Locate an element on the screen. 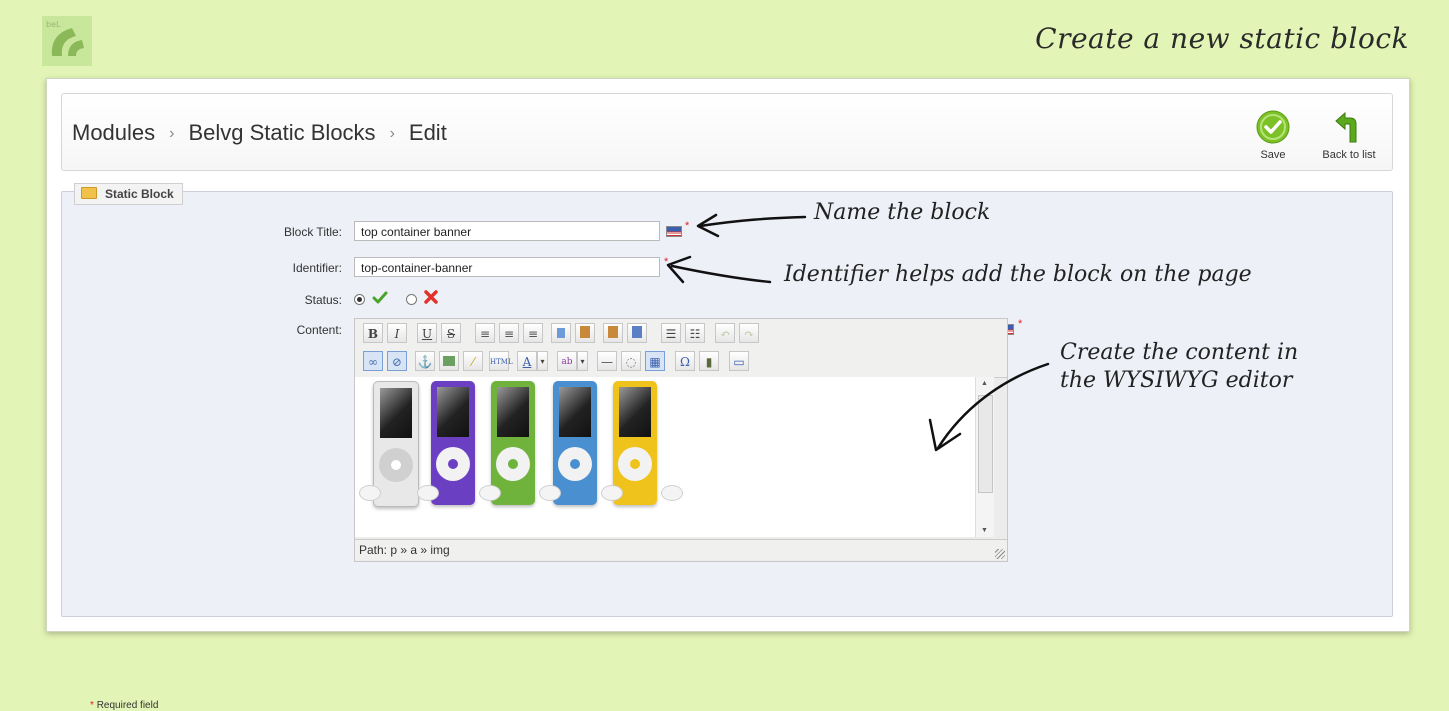  annotation-arrows is located at coordinates (858, 332).